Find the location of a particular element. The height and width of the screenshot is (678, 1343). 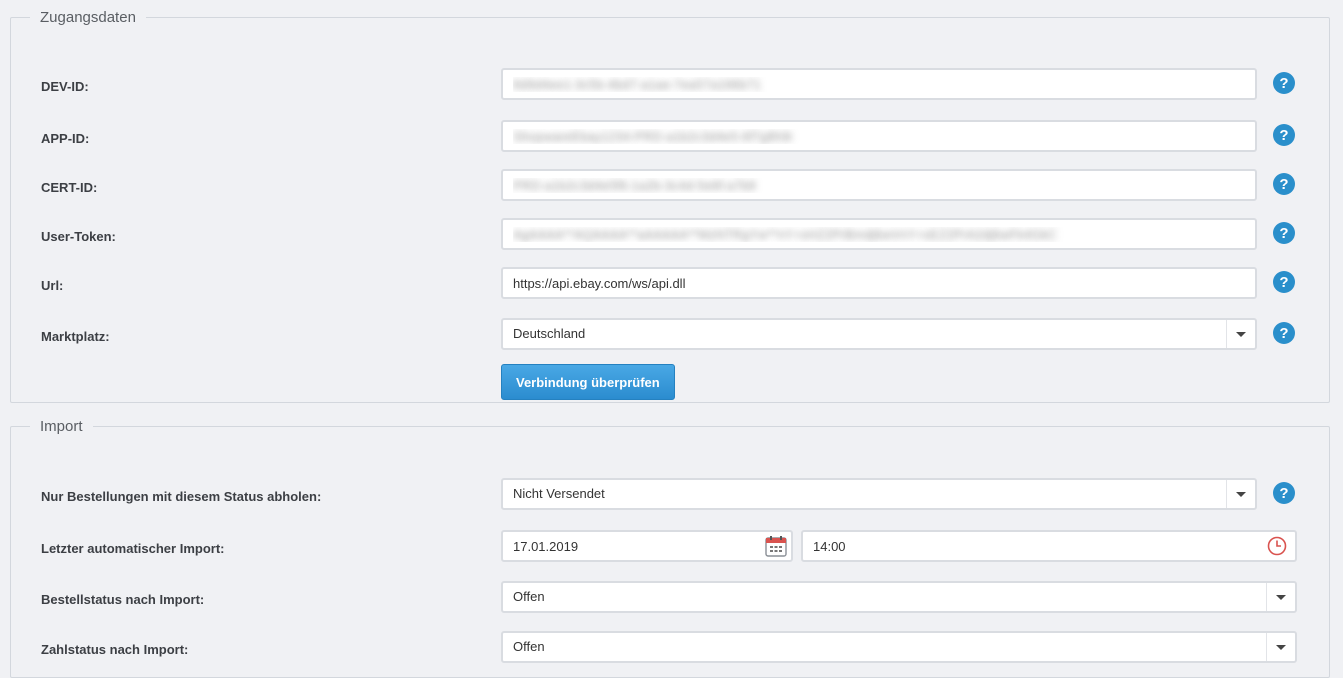

cert-id-row: CERT-ID: ? is located at coordinates (670, 188).